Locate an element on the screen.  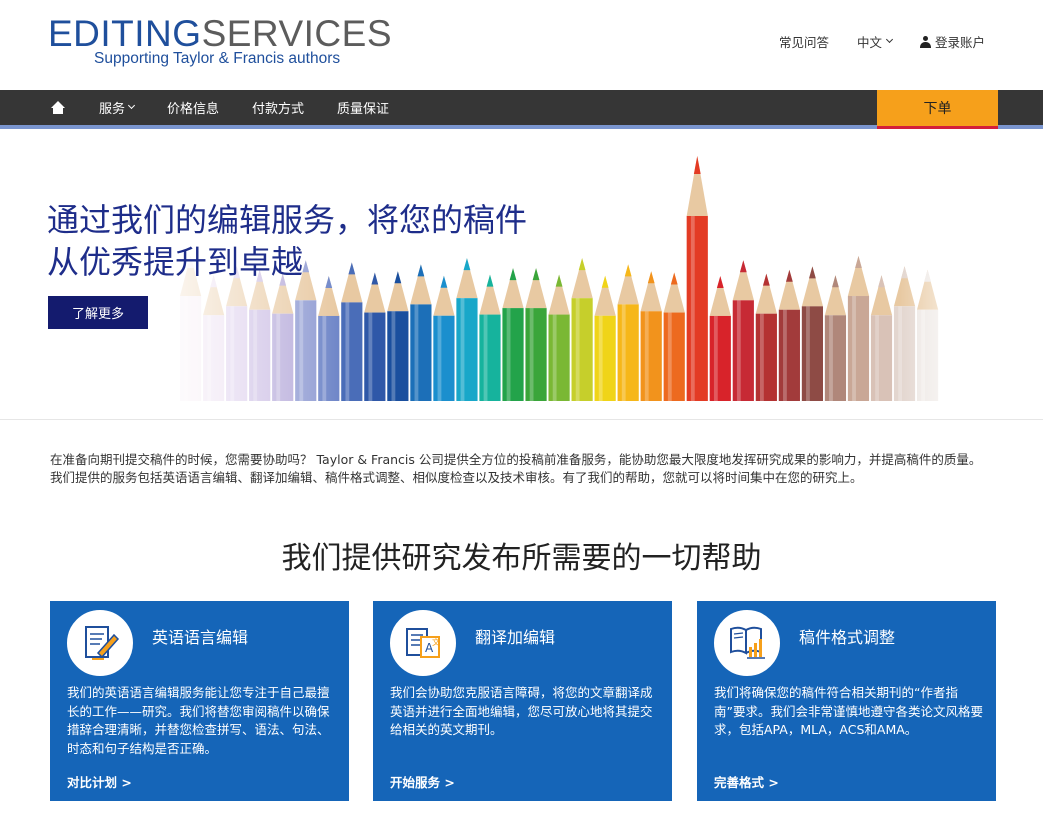
edit-document-icon is located at coordinates (100, 643).